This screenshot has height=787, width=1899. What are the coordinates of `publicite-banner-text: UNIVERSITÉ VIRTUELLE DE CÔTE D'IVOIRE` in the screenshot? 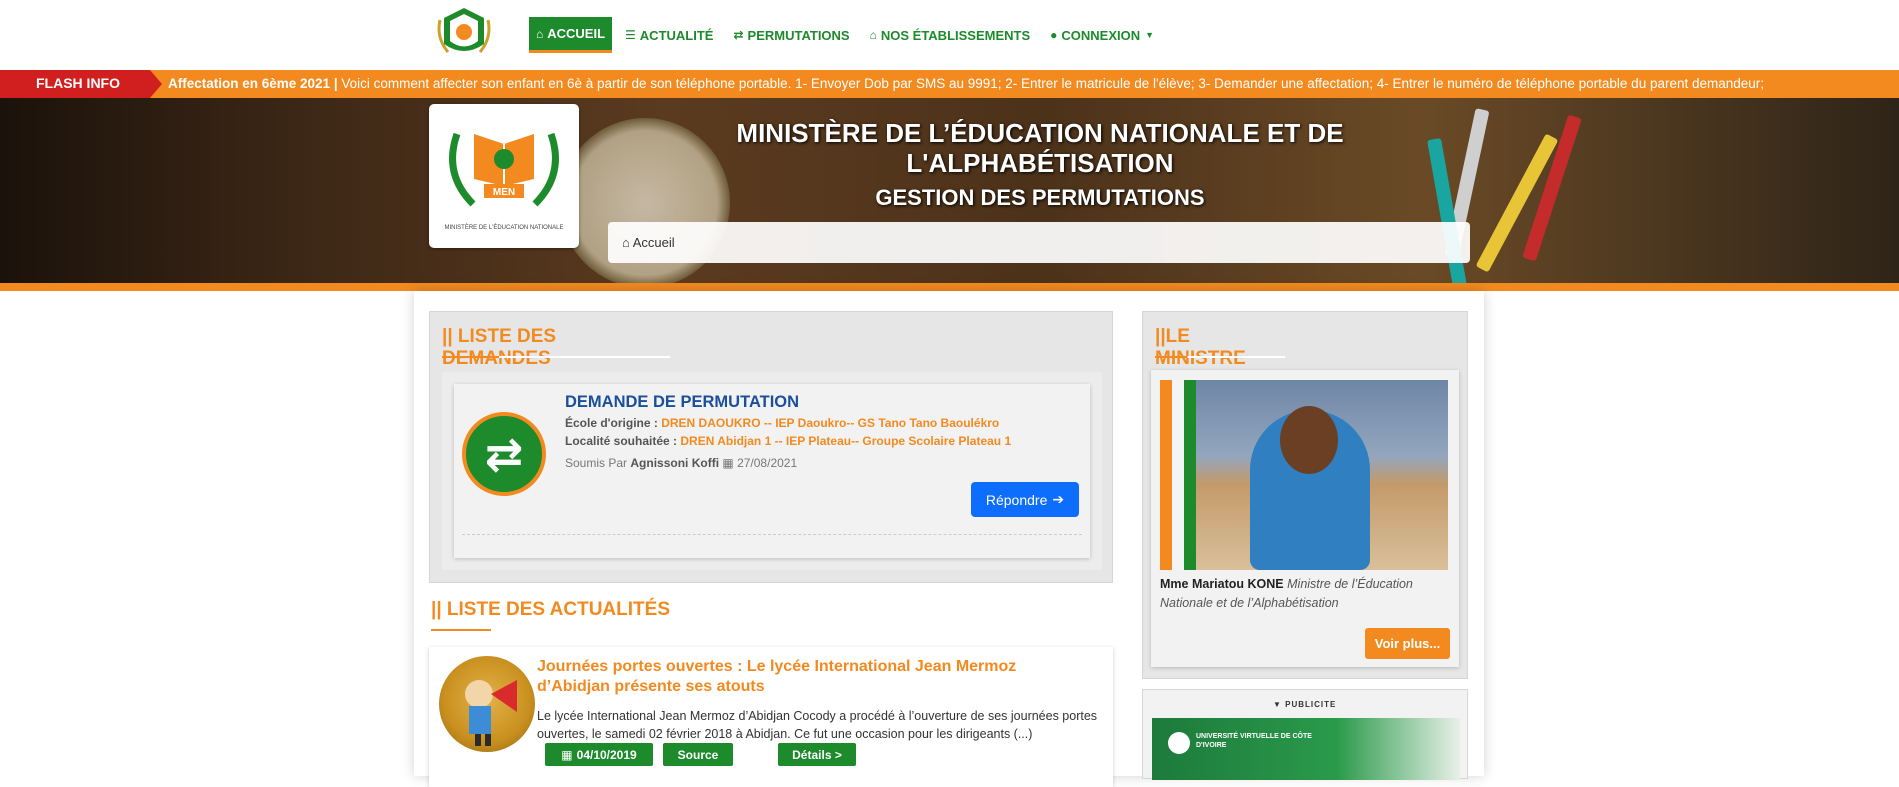 It's located at (1254, 741).